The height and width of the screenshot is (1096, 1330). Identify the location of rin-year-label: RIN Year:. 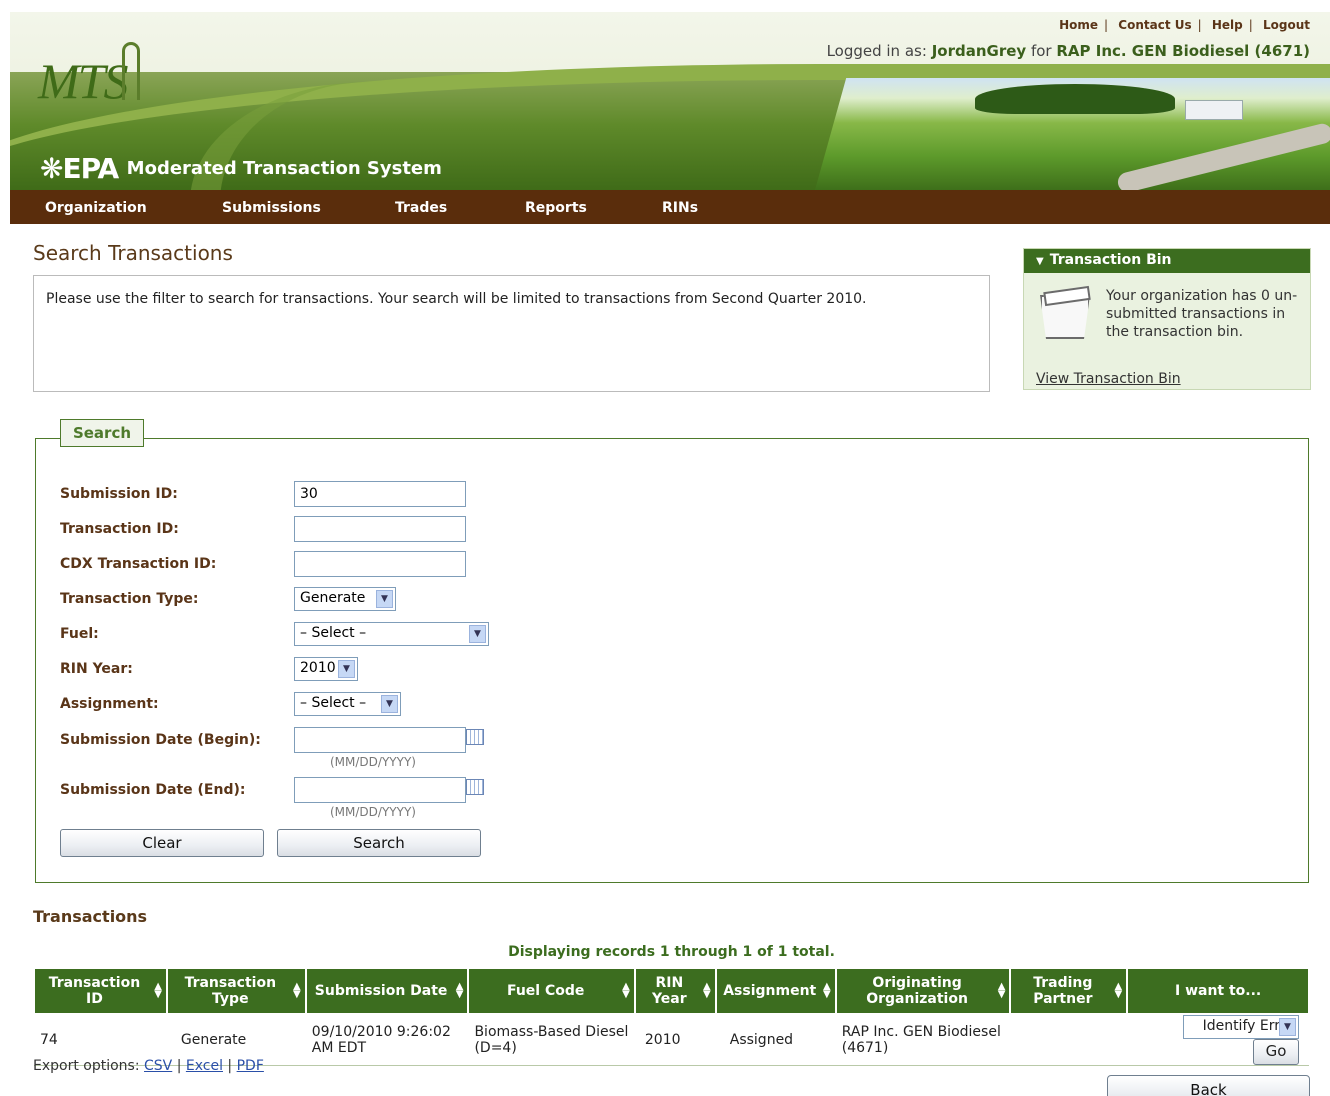
(96, 669).